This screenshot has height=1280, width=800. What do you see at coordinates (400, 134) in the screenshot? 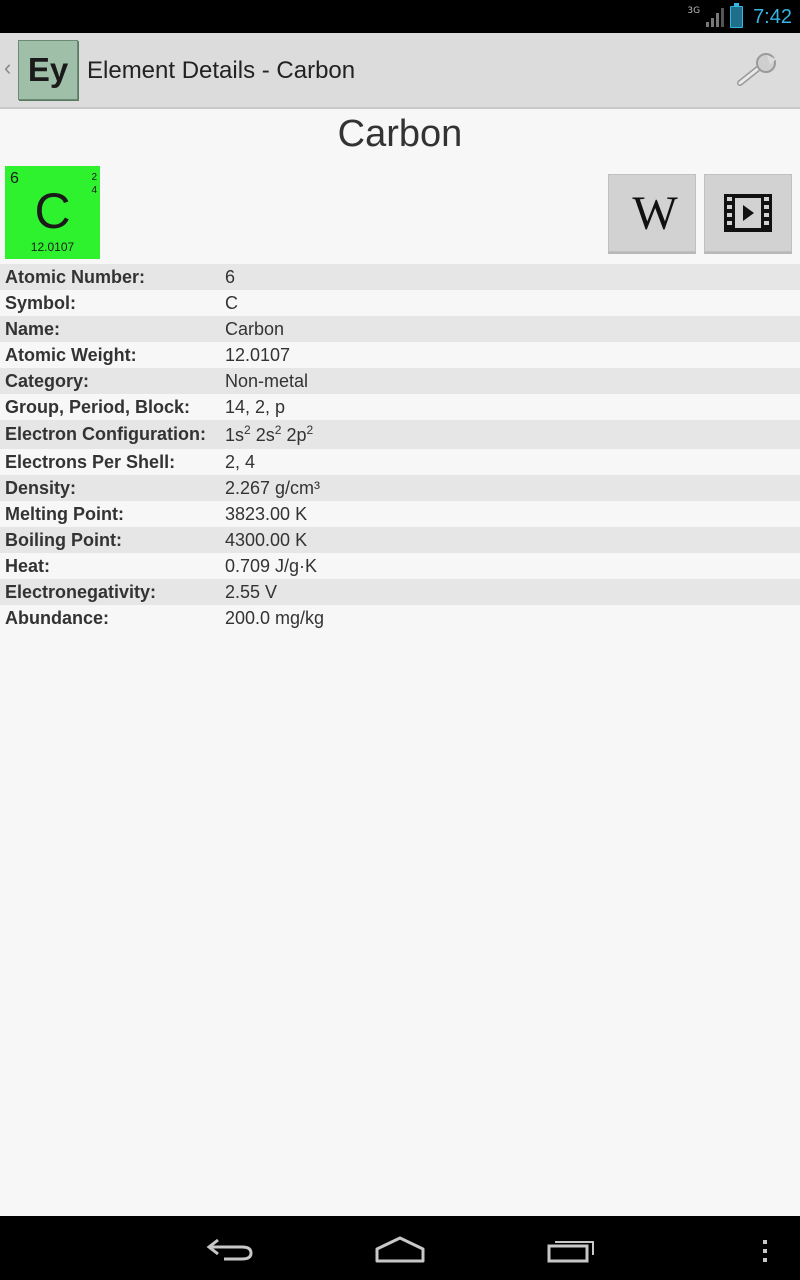
I see `element-name-heading: Carbon` at bounding box center [400, 134].